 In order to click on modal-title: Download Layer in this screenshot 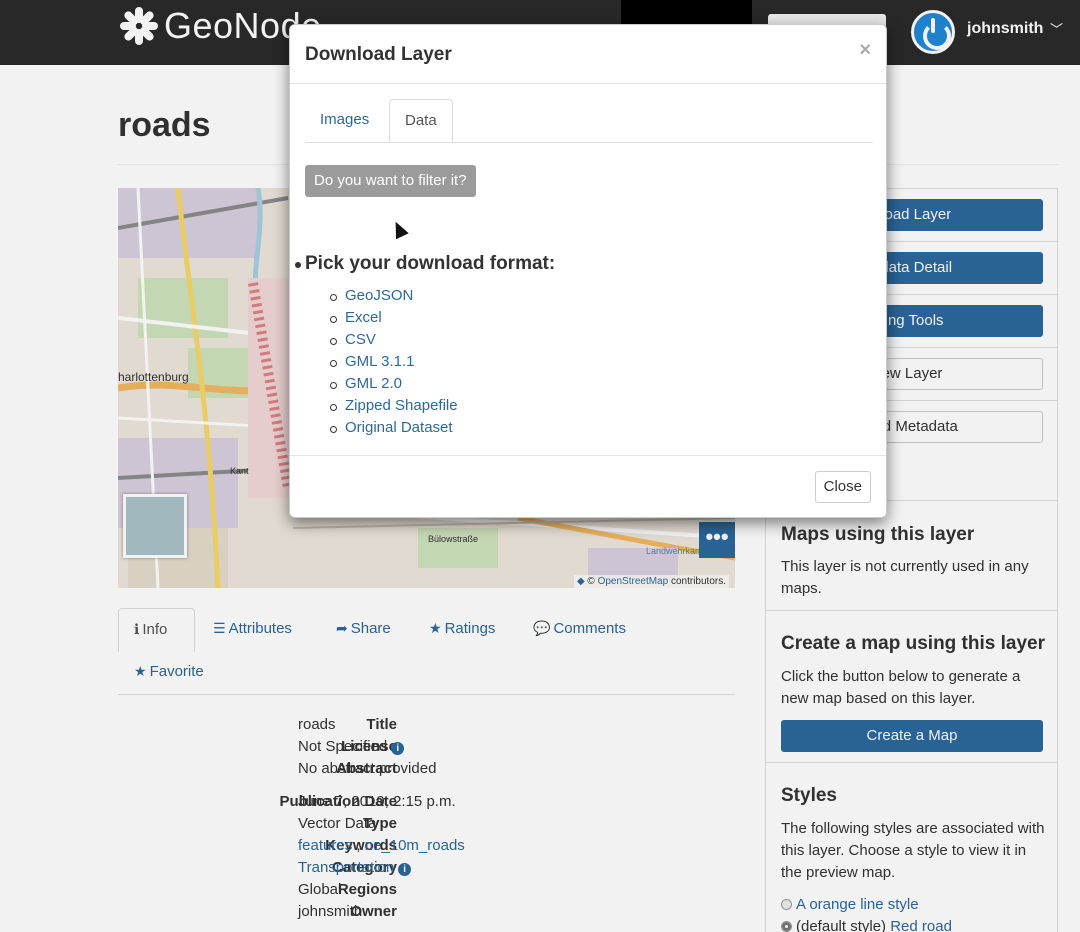, I will do `click(378, 54)`.